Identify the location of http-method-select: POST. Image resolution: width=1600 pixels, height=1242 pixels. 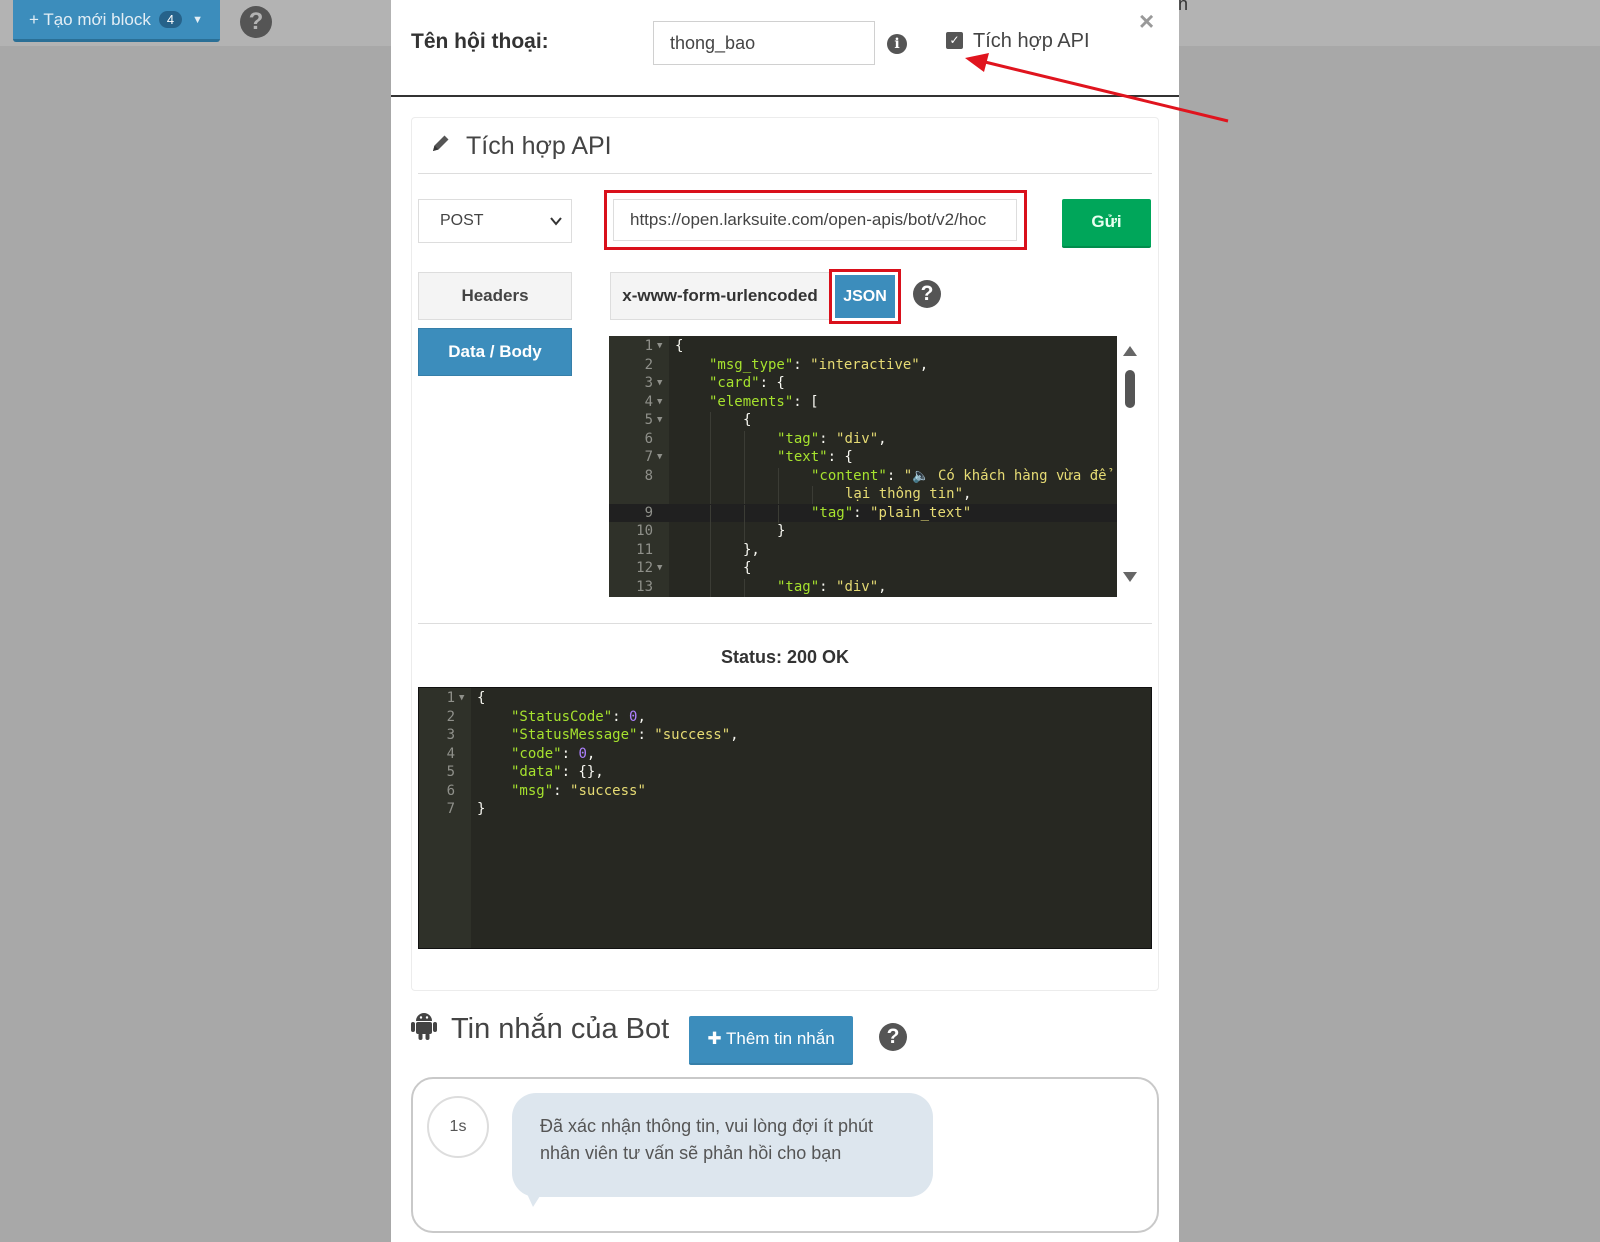
(495, 221).